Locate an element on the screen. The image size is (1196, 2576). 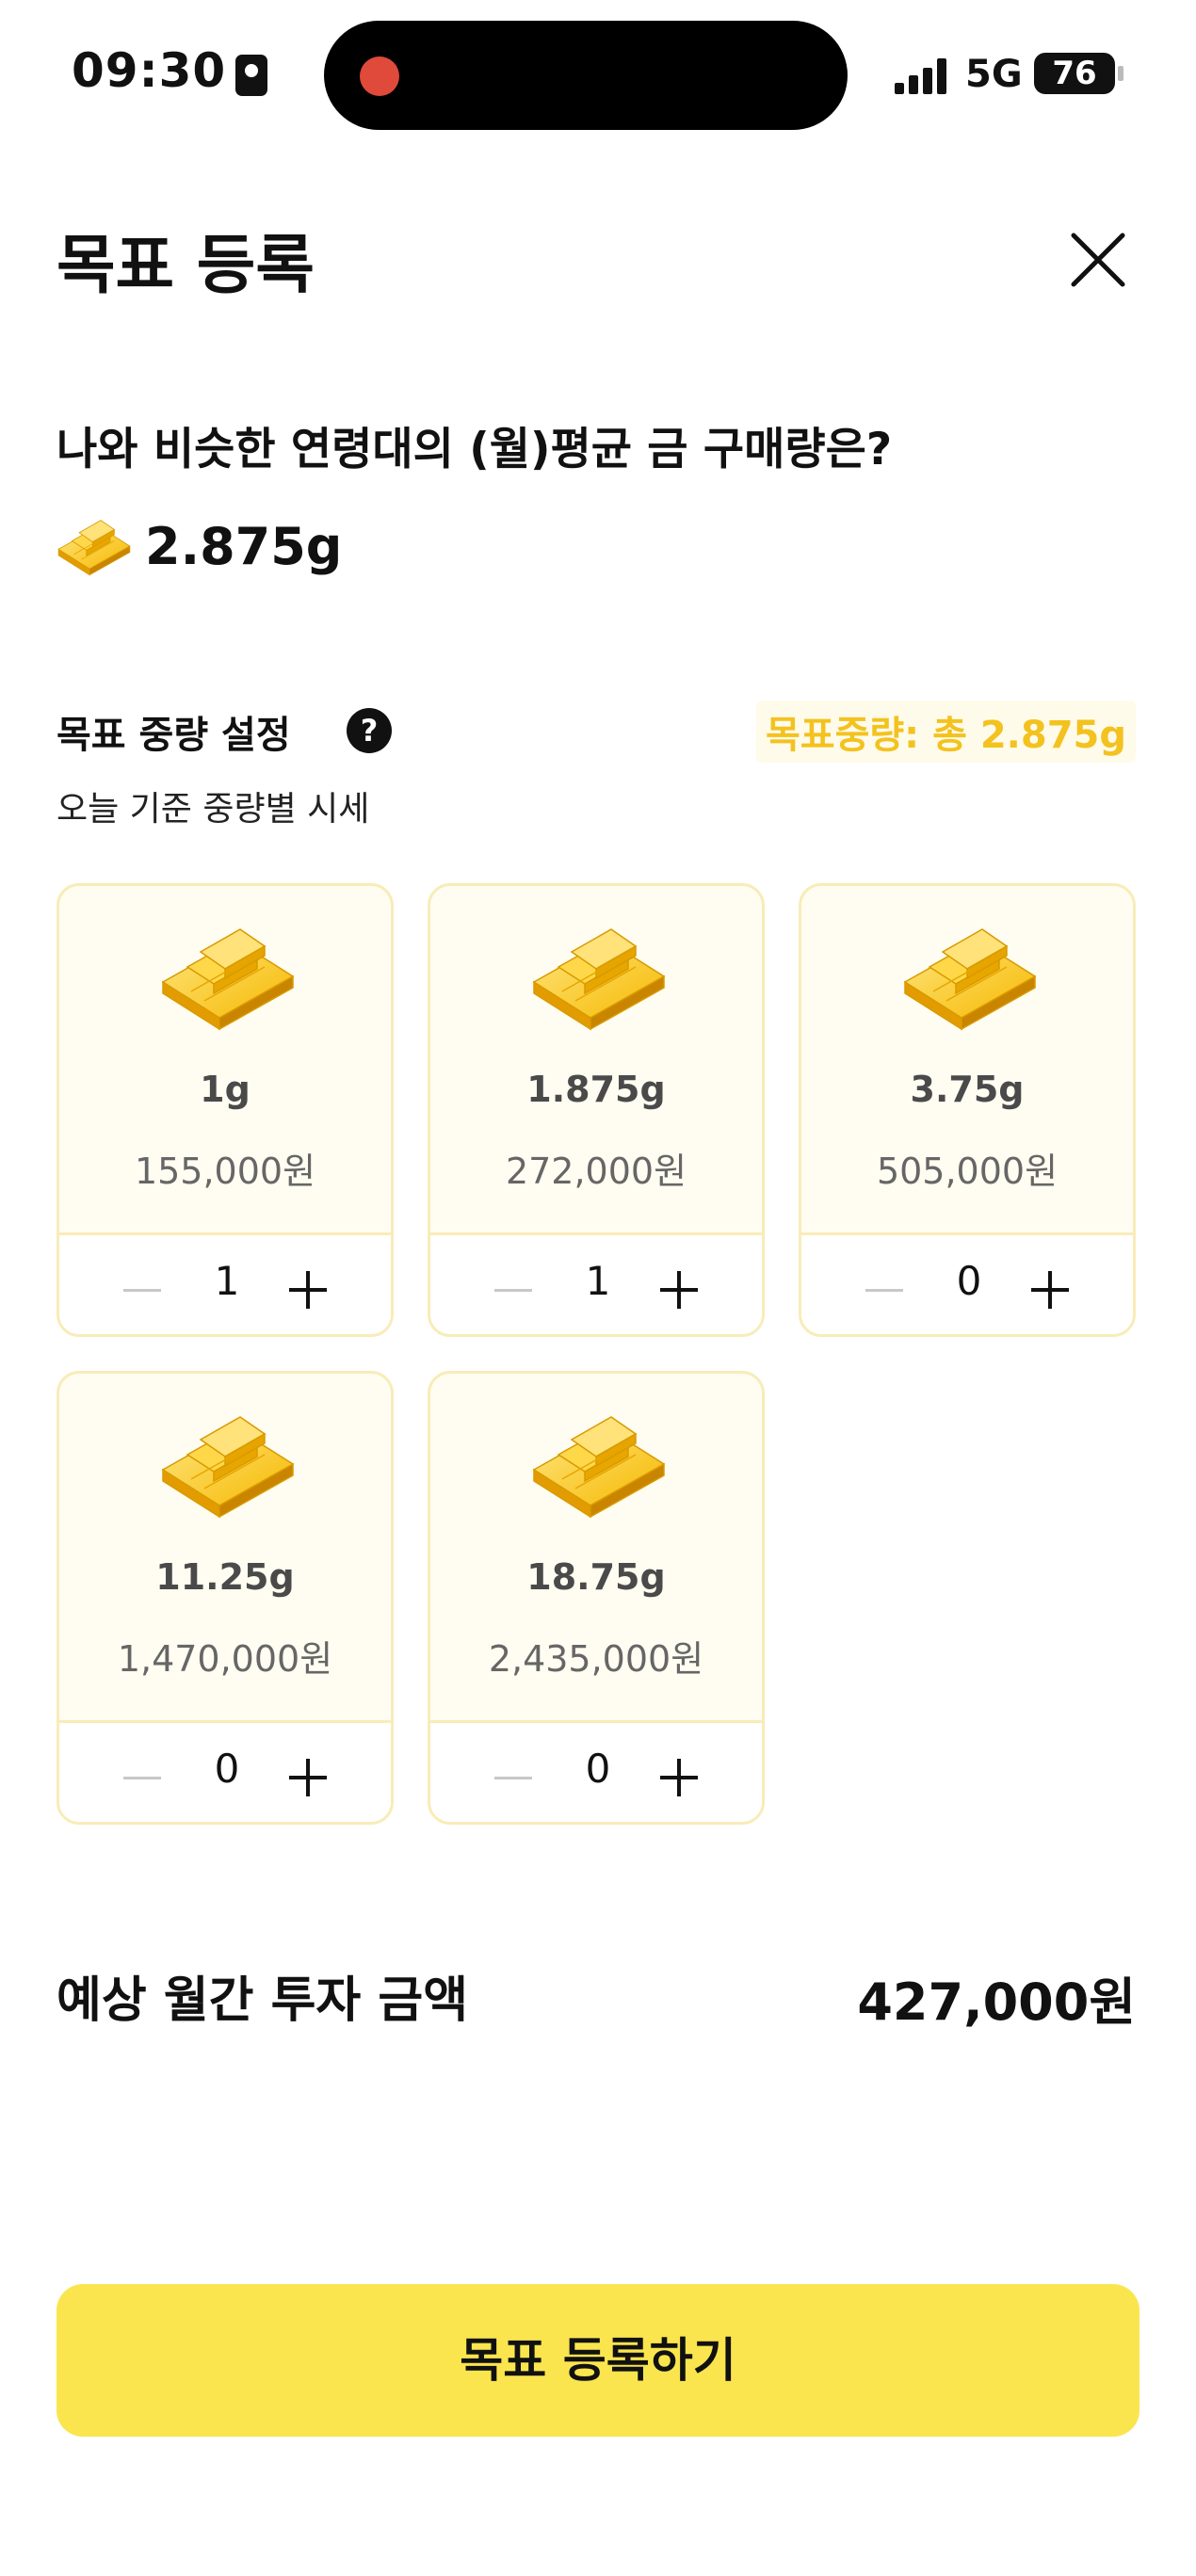
dynamic-island is located at coordinates (586, 75).